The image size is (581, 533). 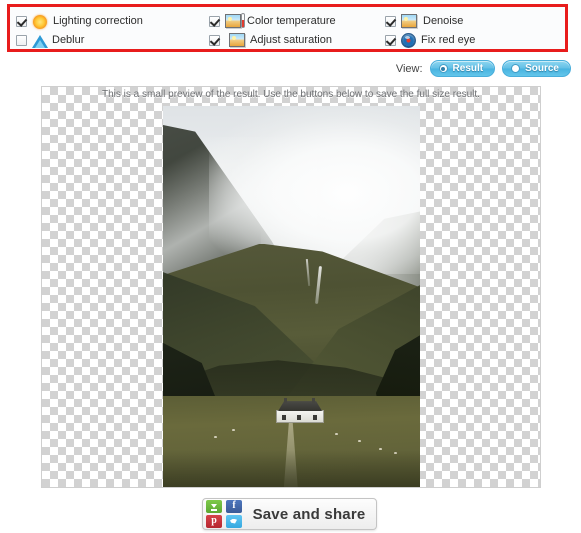 What do you see at coordinates (234, 506) in the screenshot?
I see `facebook-icon: f` at bounding box center [234, 506].